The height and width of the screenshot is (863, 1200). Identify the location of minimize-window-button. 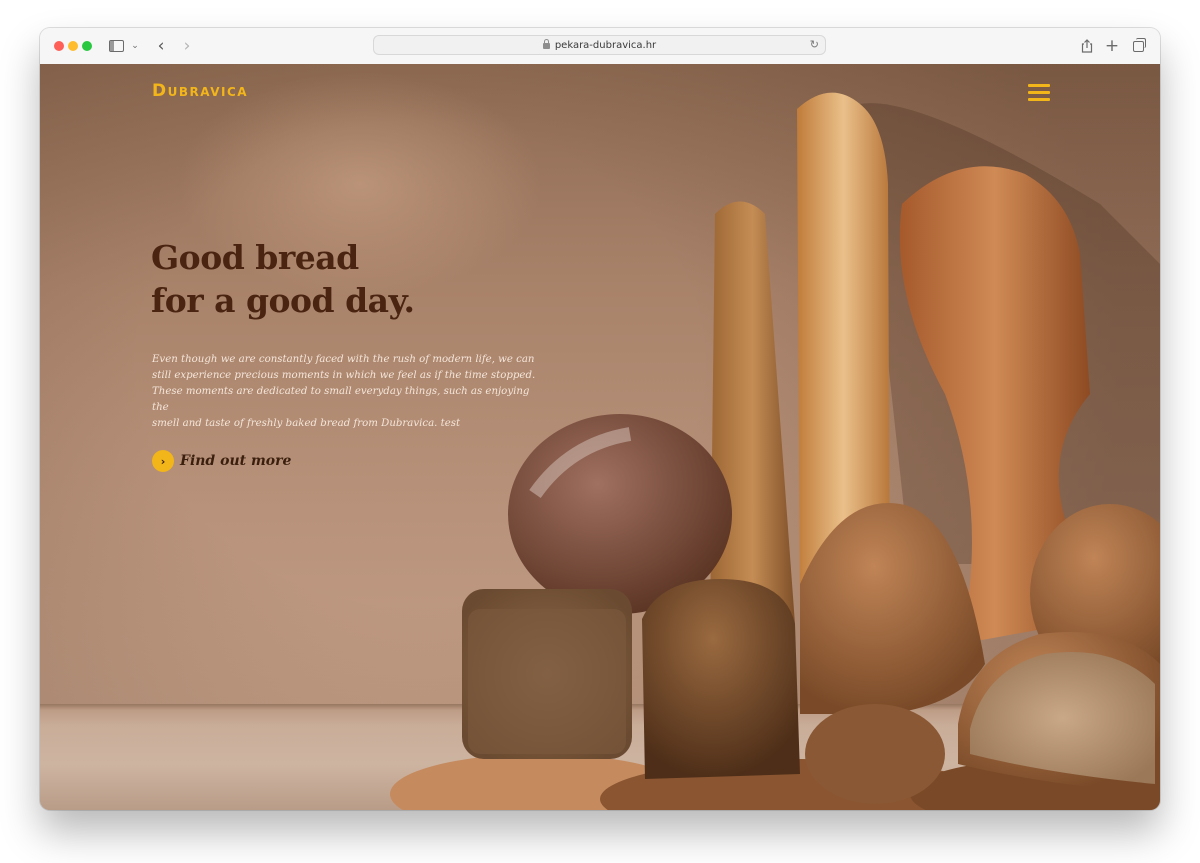
(73, 46).